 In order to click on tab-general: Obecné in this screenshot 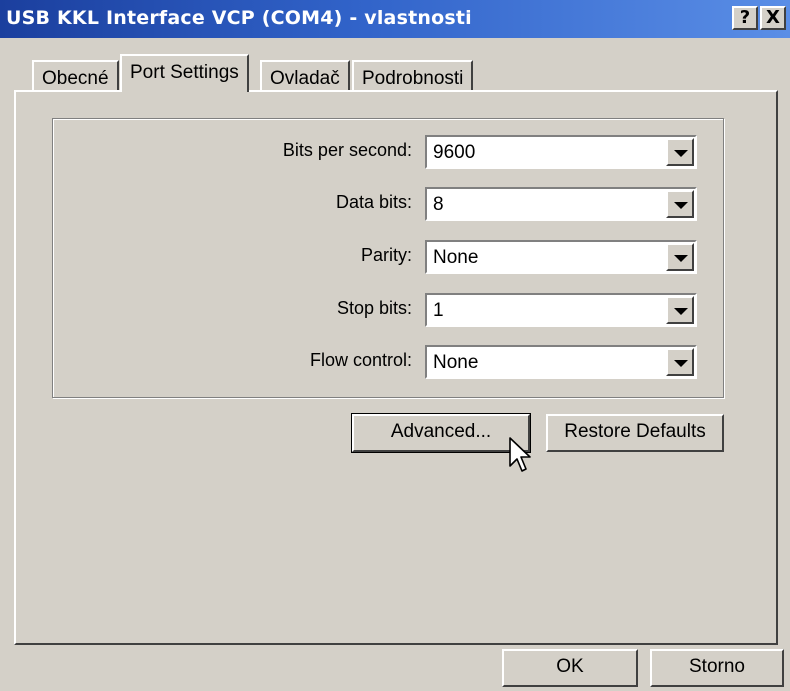, I will do `click(75, 75)`.